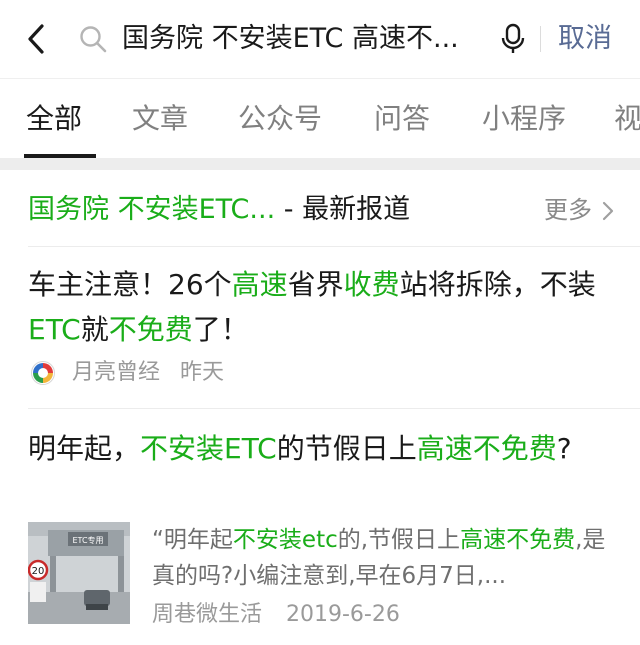 This screenshot has width=640, height=645. I want to click on keyword-highlight: 不安装etc, so click(285, 540).